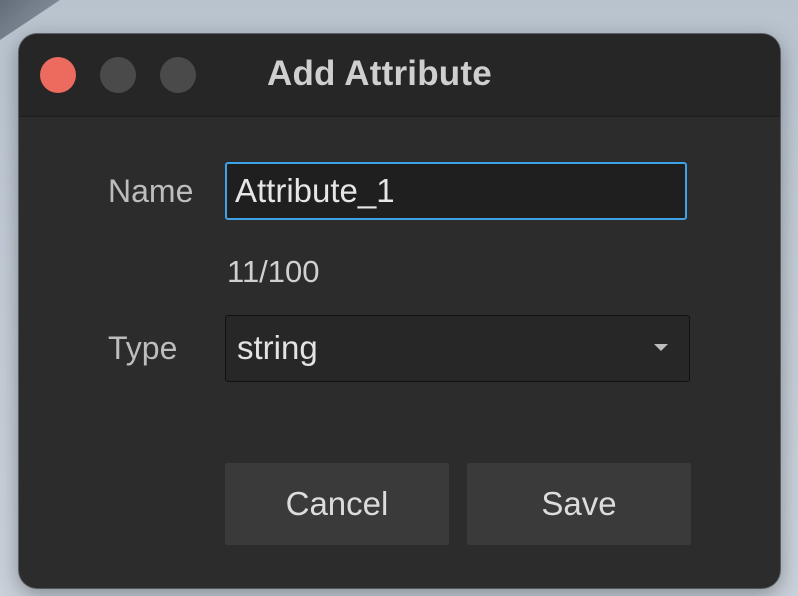 The height and width of the screenshot is (596, 798). What do you see at coordinates (379, 73) in the screenshot?
I see `dialog-title: Add Attribute` at bounding box center [379, 73].